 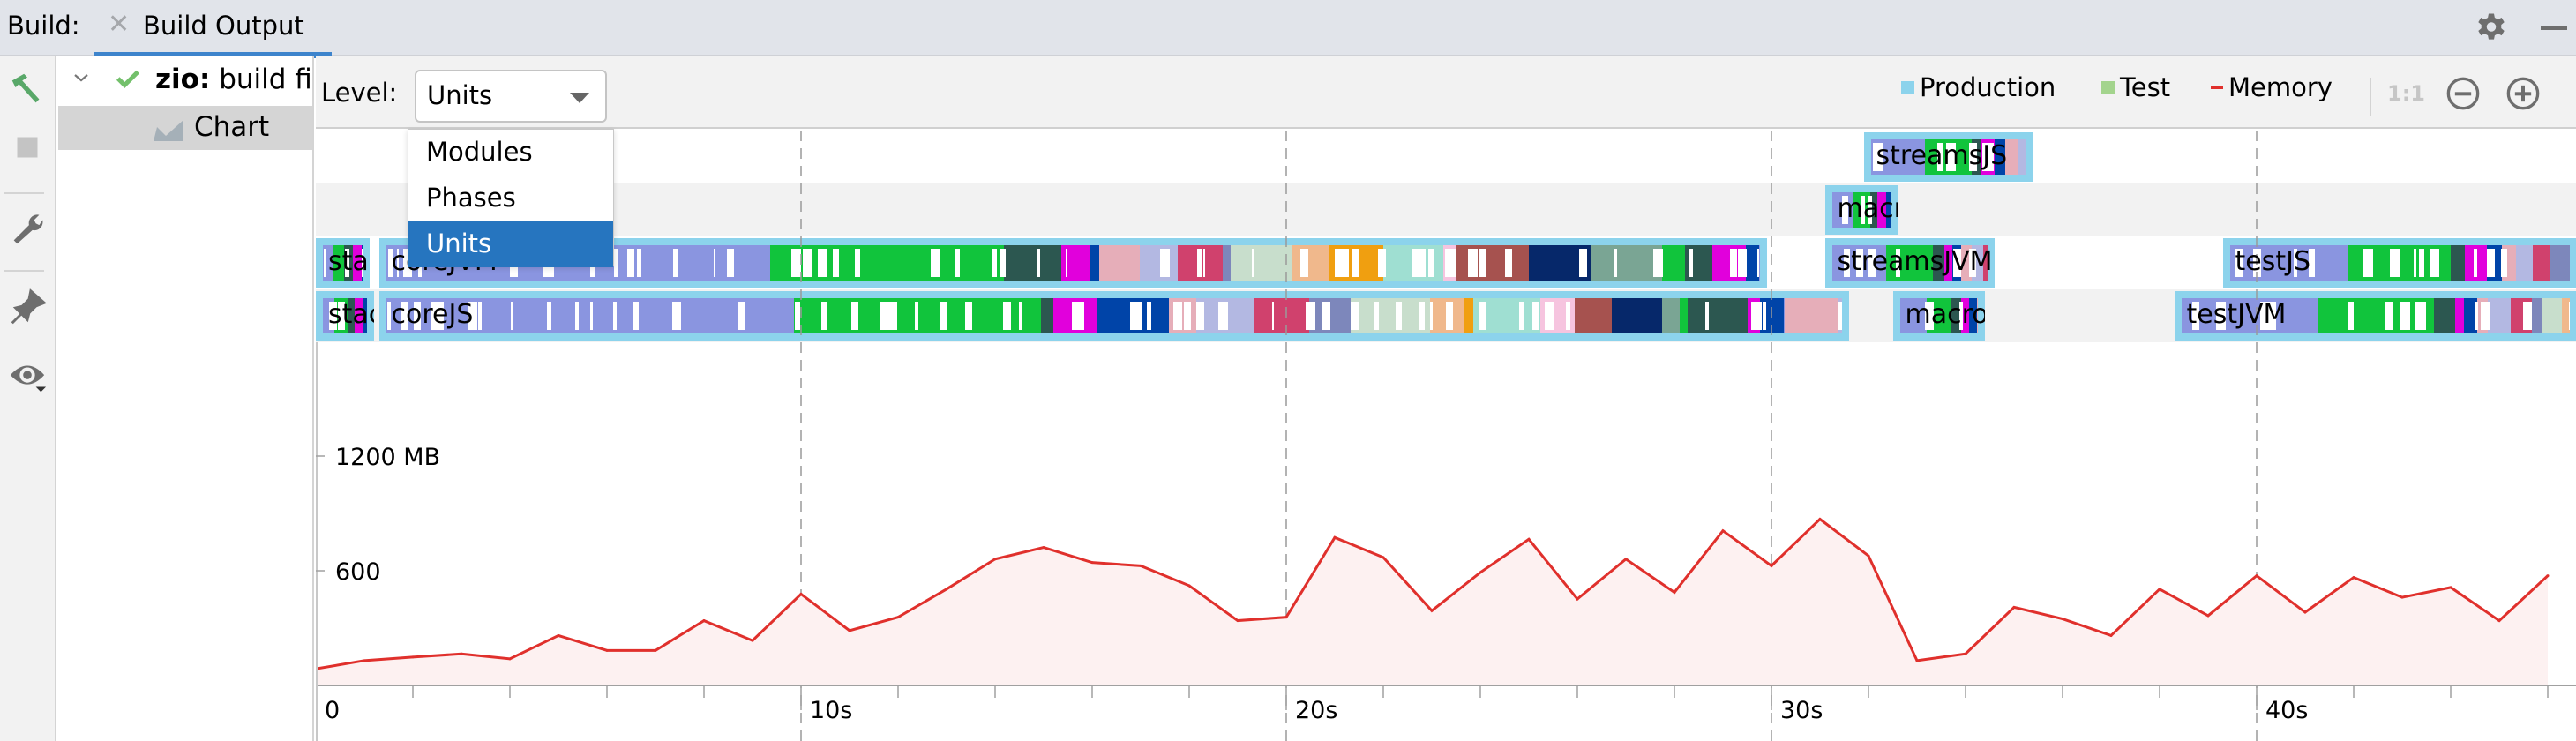 What do you see at coordinates (28, 376) in the screenshot?
I see `eye-icon` at bounding box center [28, 376].